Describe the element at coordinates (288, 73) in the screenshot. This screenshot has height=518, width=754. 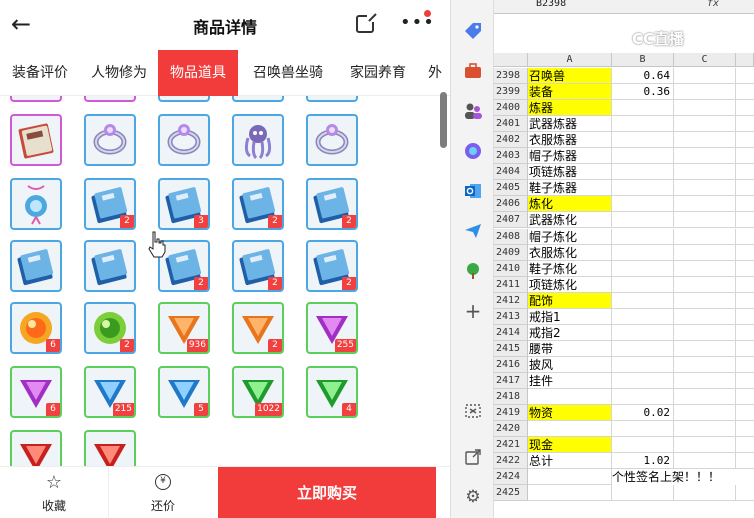
I see `tab-3: 召唤兽坐骑` at that location.